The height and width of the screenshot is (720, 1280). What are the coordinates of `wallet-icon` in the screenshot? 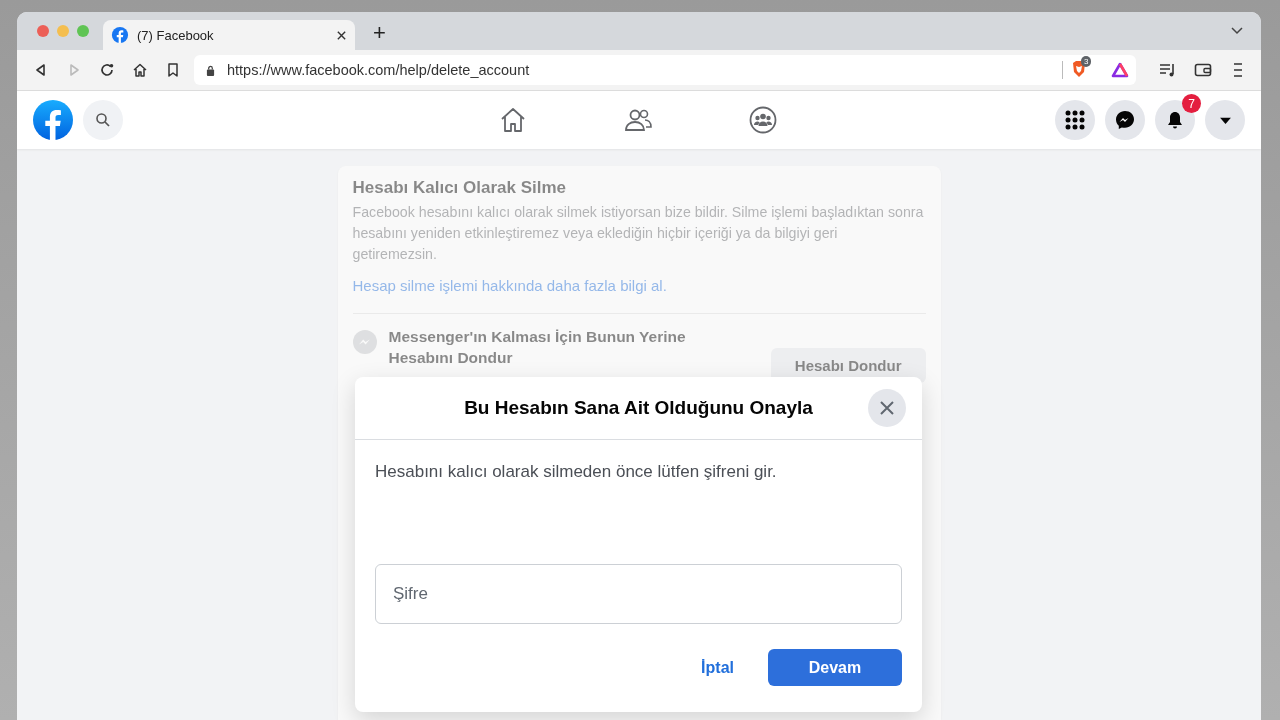 It's located at (1203, 70).